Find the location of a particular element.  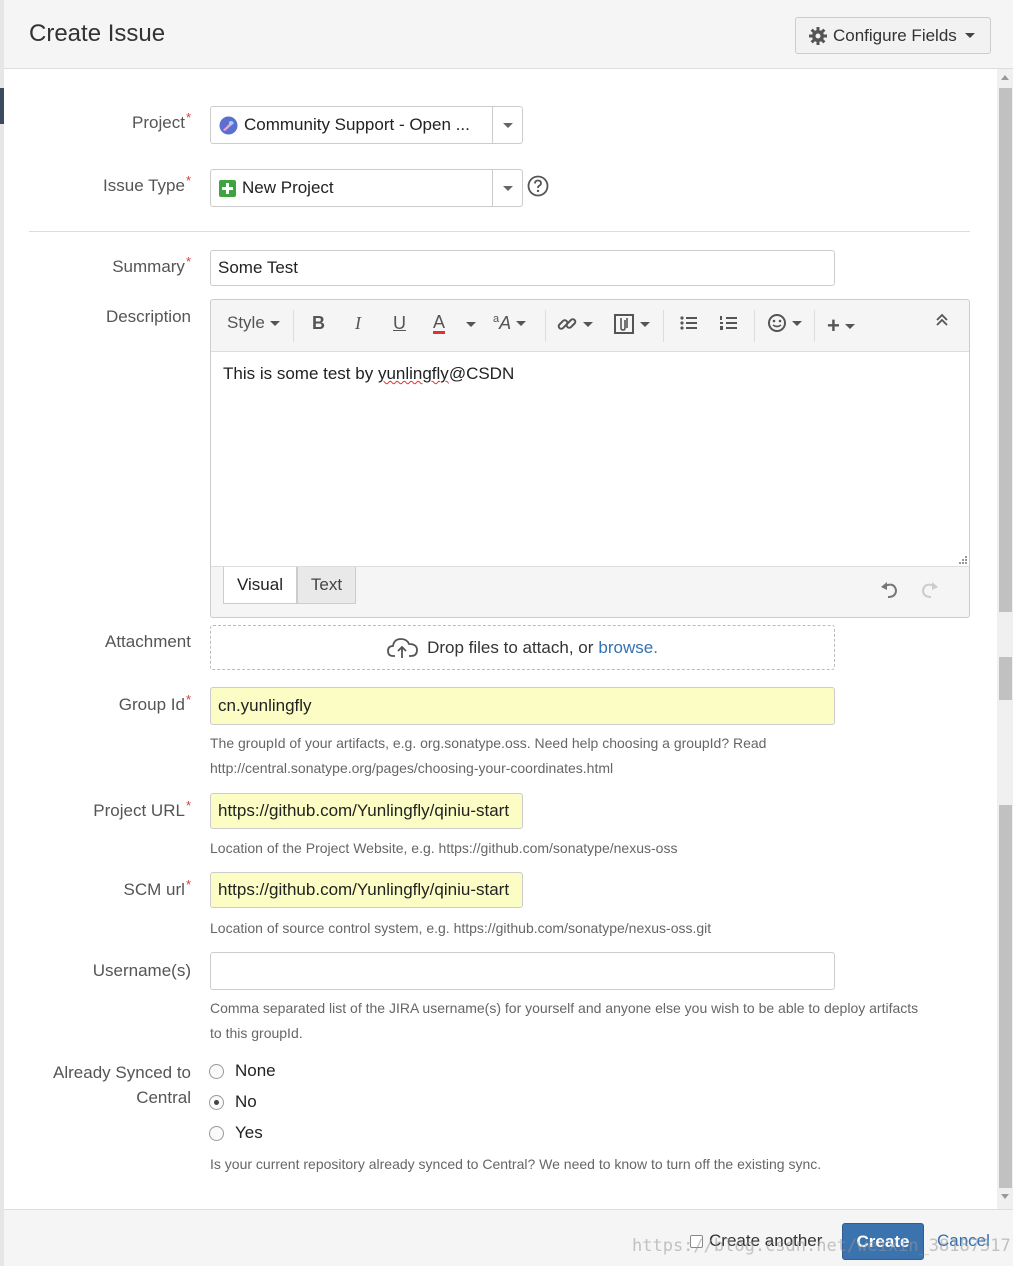

italic-icon: I is located at coordinates (358, 323).